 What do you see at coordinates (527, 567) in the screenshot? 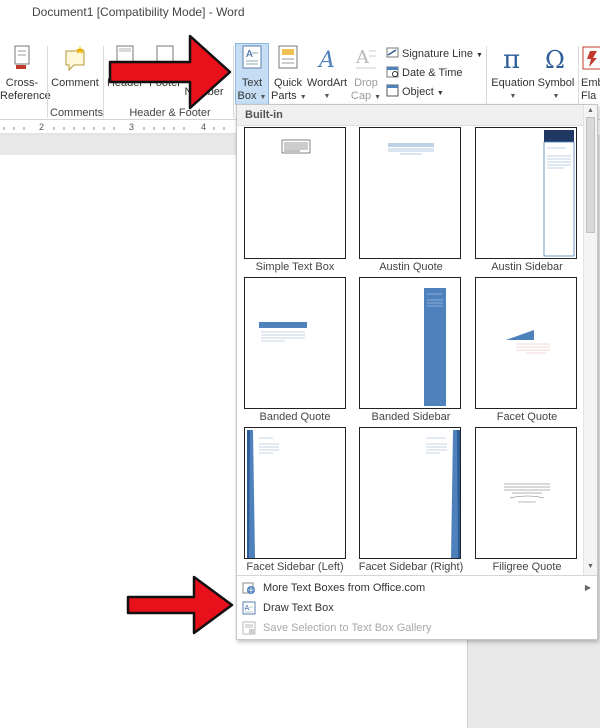
I see `gallery-caption: Filigree Quote` at bounding box center [527, 567].